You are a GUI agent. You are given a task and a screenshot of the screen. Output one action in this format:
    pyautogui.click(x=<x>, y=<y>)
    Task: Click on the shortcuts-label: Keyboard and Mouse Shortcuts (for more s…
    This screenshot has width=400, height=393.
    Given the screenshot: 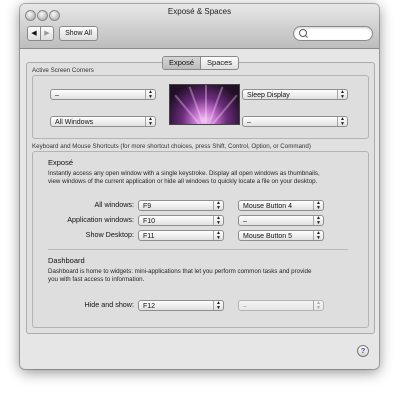 What is the action you would take?
    pyautogui.click(x=171, y=146)
    